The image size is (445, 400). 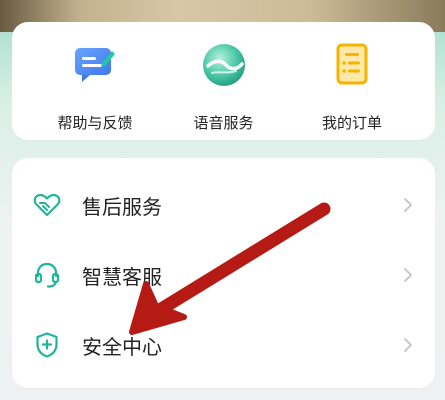 What do you see at coordinates (95, 65) in the screenshot?
I see `feedback-icon` at bounding box center [95, 65].